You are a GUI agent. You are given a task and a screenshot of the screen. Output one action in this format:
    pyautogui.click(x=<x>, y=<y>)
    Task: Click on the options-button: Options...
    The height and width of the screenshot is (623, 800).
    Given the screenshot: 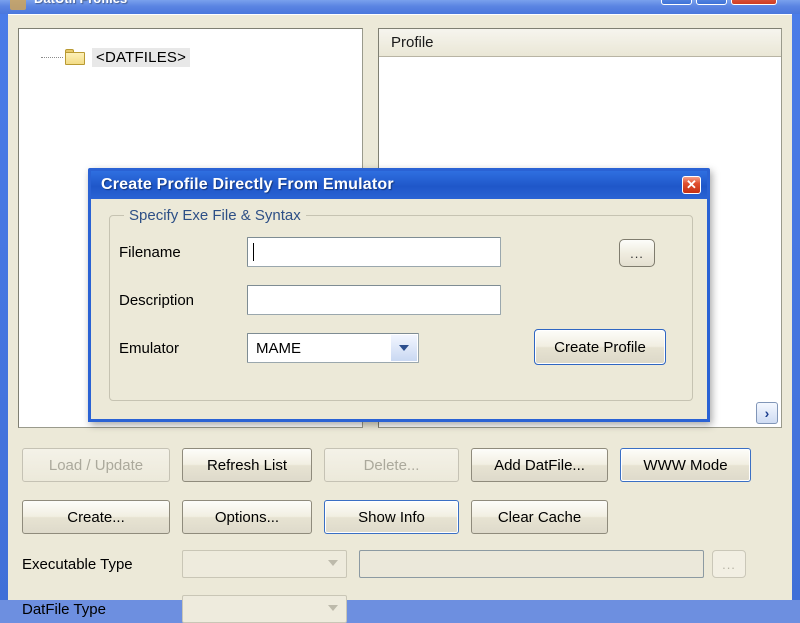 What is the action you would take?
    pyautogui.click(x=247, y=517)
    